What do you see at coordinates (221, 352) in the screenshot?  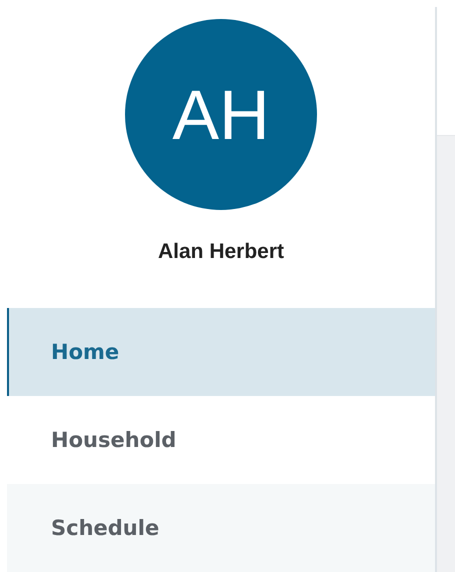 I see `nav-item: Home` at bounding box center [221, 352].